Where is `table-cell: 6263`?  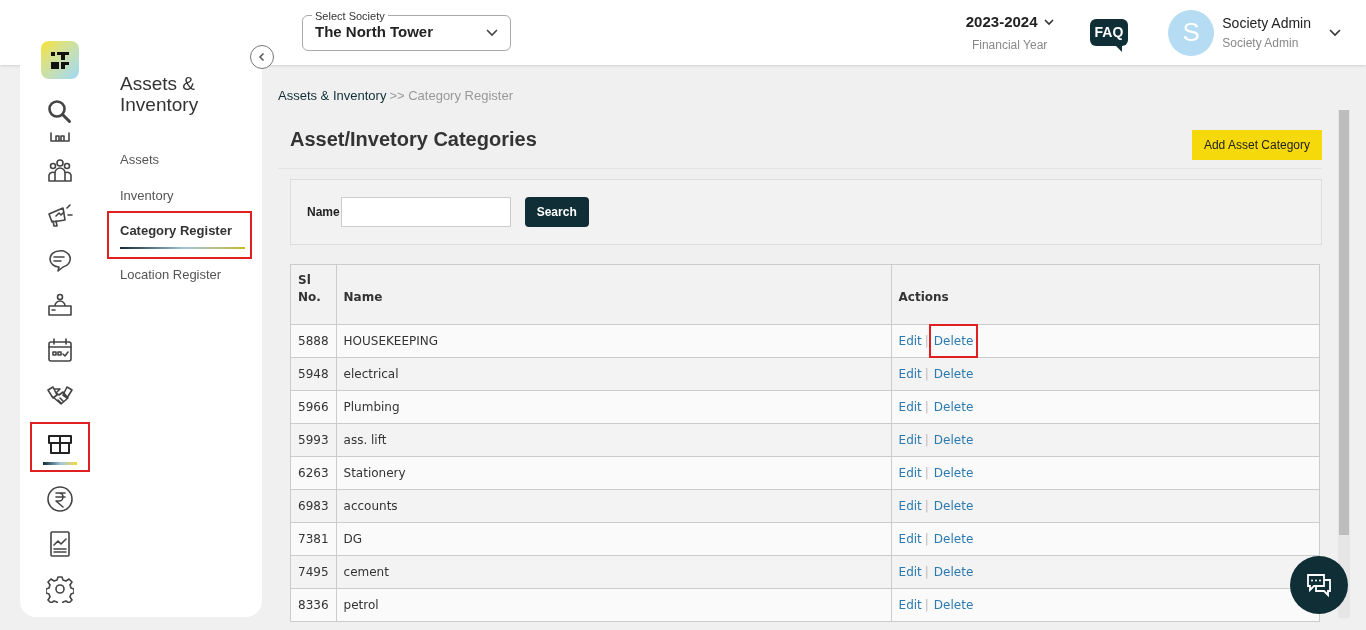
table-cell: 6263 is located at coordinates (313, 472).